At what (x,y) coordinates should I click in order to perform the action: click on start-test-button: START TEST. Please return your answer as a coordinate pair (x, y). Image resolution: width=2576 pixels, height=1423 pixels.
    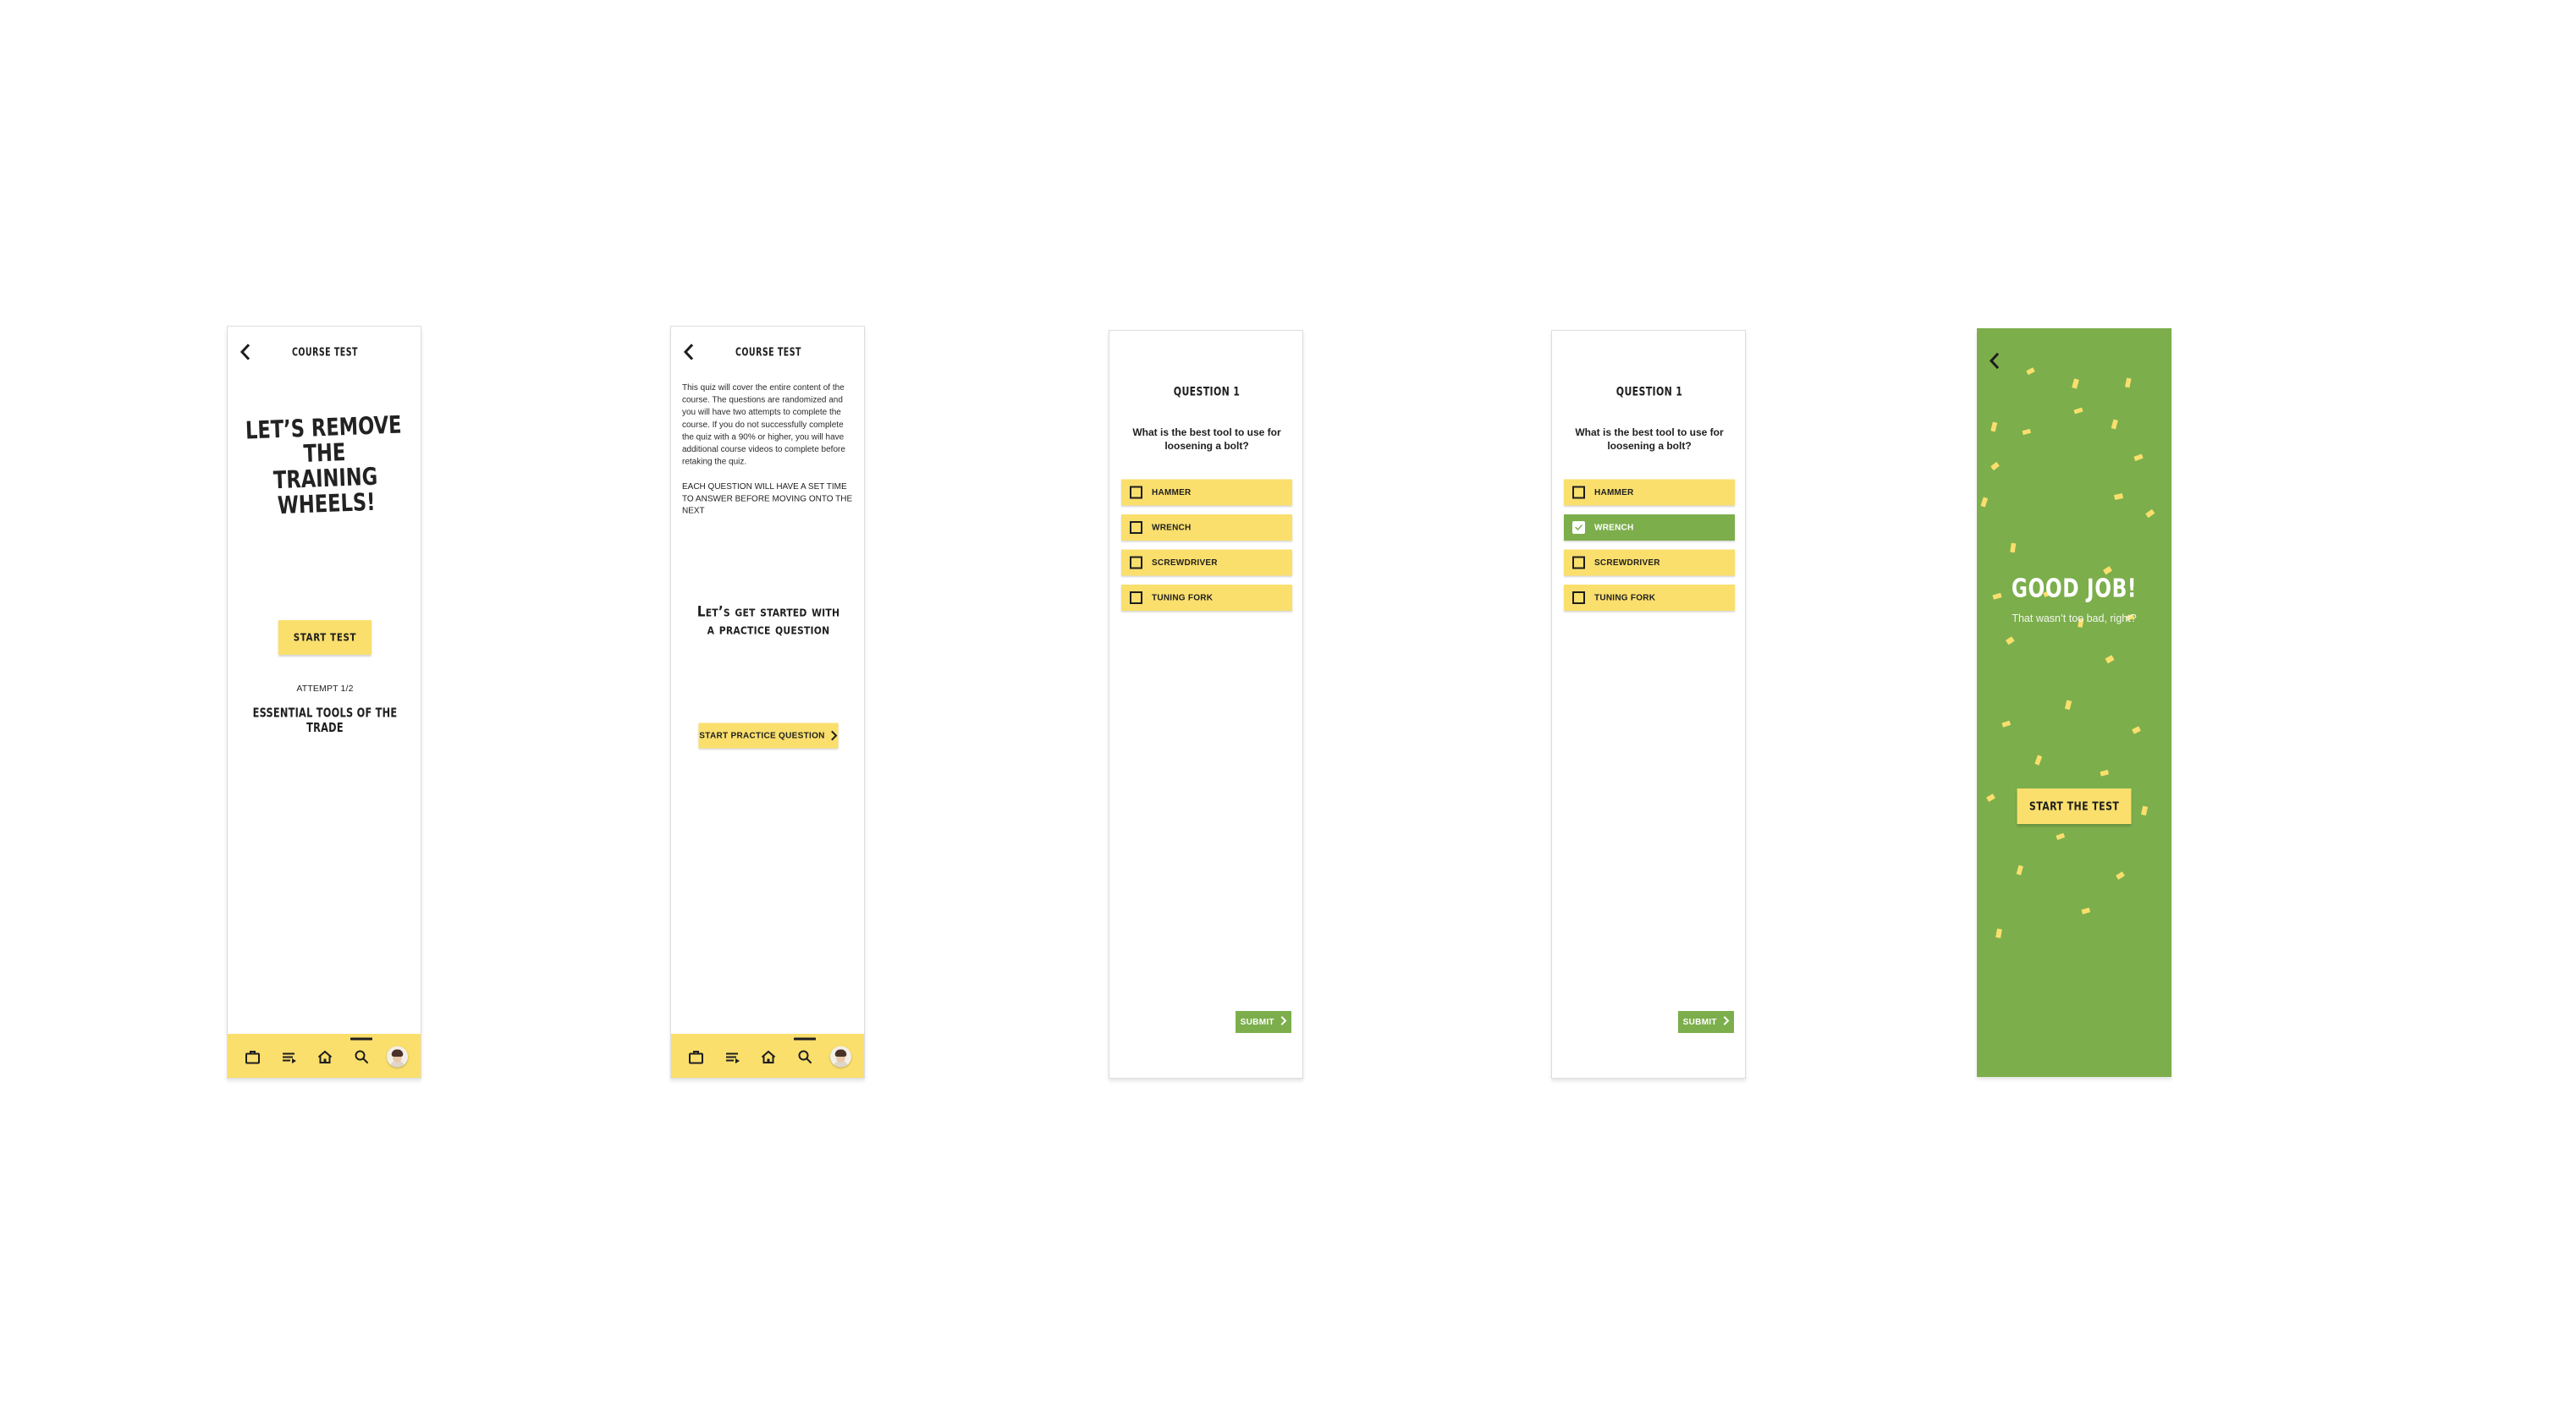
    Looking at the image, I should click on (325, 638).